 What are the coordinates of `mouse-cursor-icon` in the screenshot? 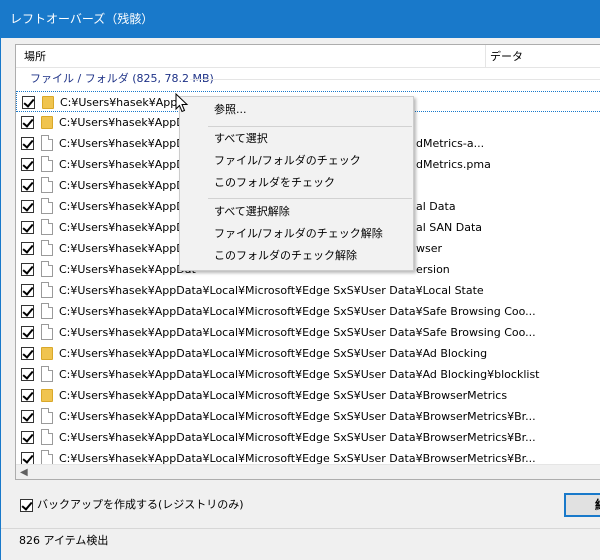 It's located at (182, 103).